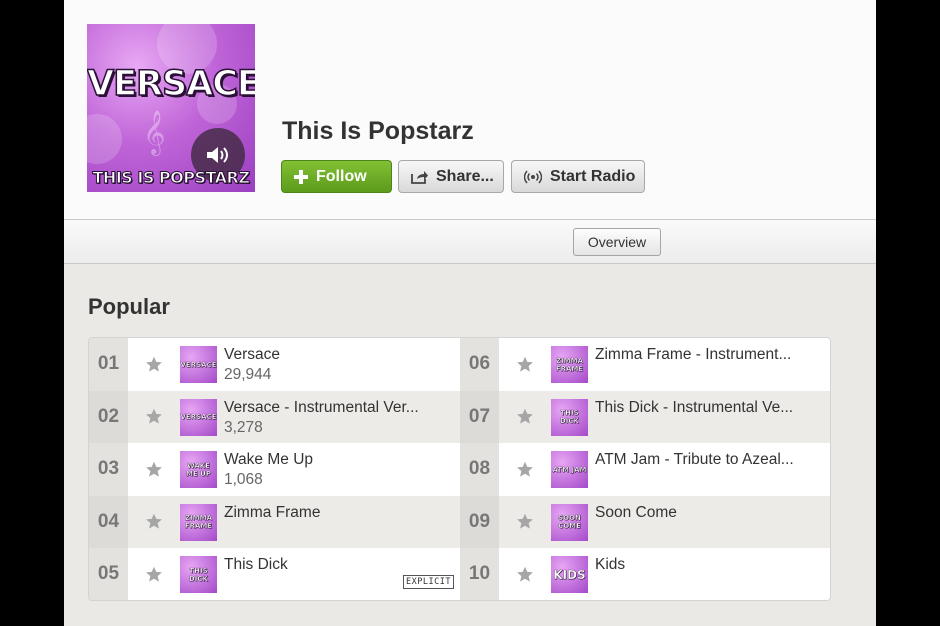 The height and width of the screenshot is (626, 940). I want to click on track-number: 09, so click(479, 521).